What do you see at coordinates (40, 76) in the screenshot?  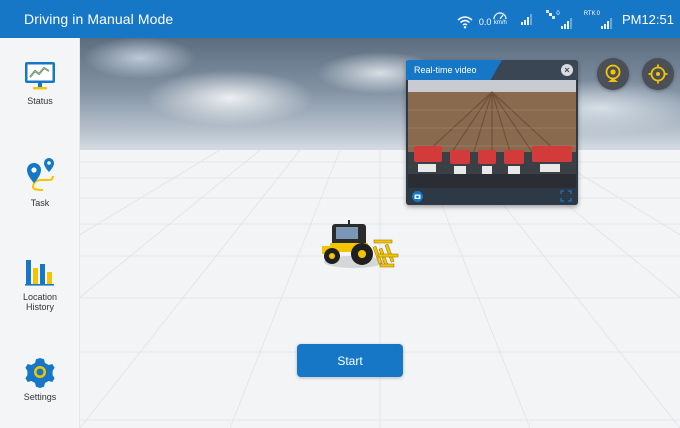 I see `monitor-chart-icon` at bounding box center [40, 76].